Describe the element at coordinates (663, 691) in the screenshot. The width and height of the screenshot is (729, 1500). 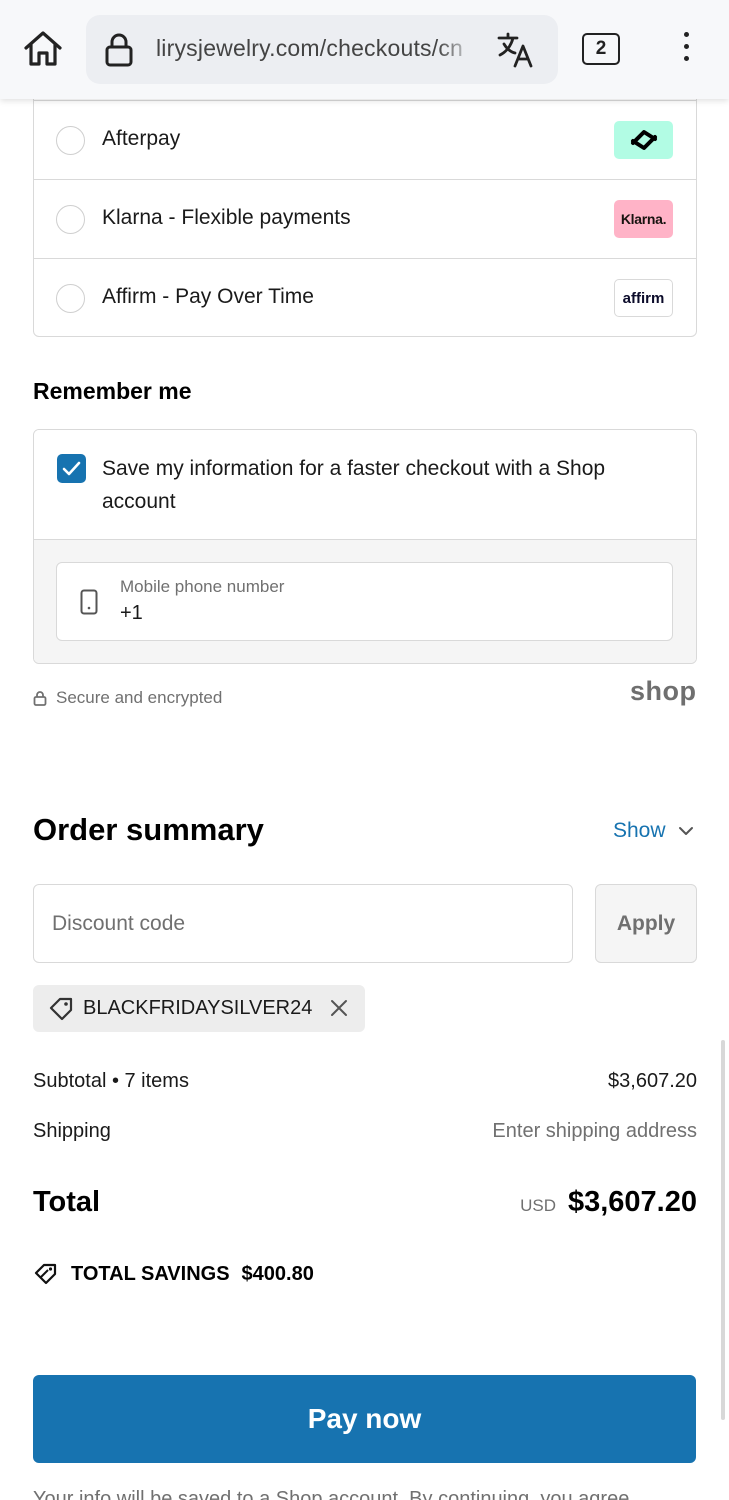
I see `shop-logo: shop` at that location.